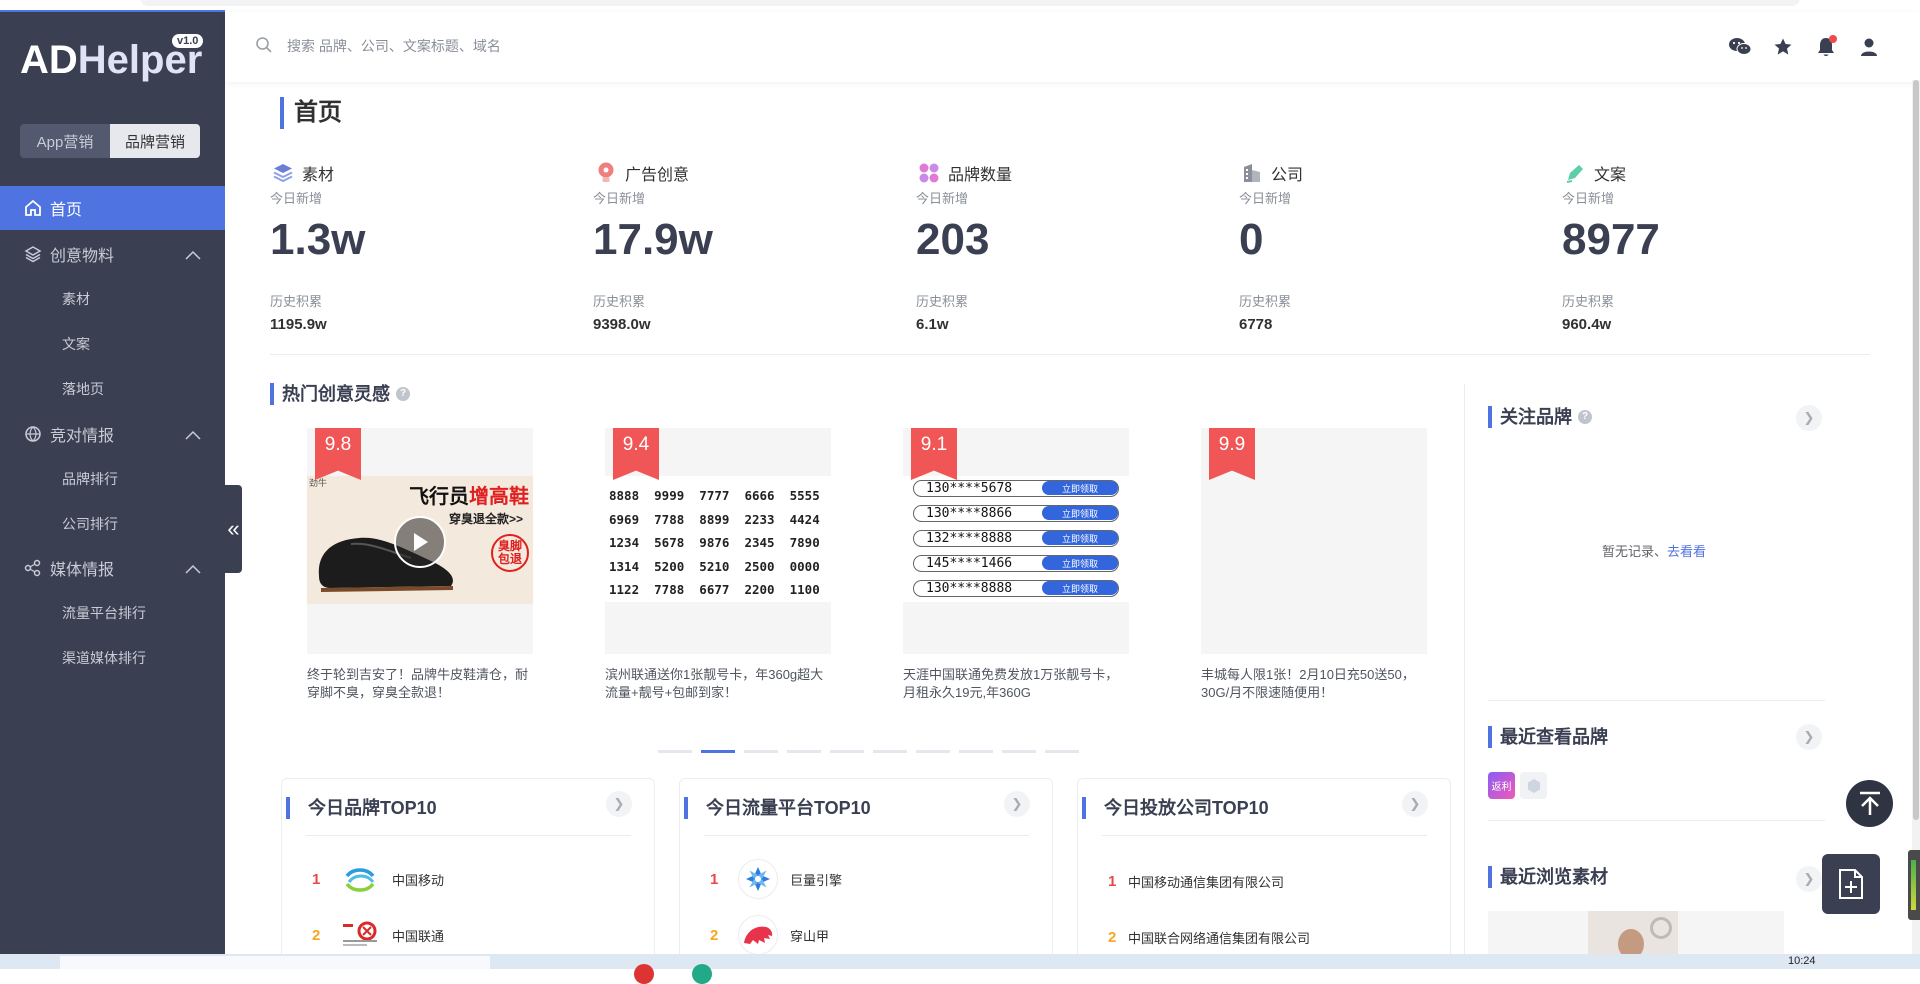 The height and width of the screenshot is (984, 1920). I want to click on table-row: 1 中国移动, so click(378, 879).